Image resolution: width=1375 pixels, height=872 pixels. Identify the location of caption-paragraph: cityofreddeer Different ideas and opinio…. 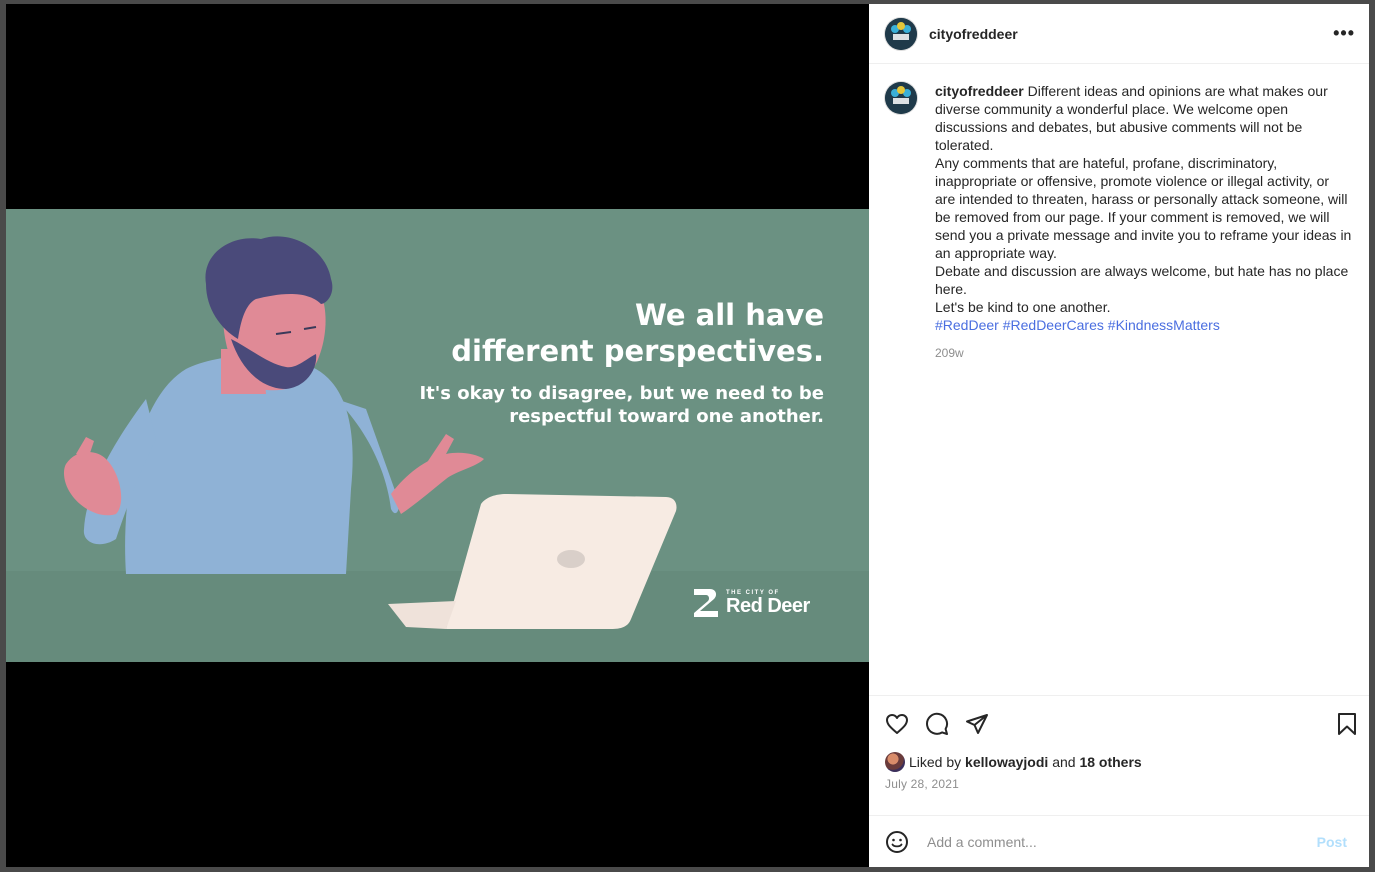
(1144, 118).